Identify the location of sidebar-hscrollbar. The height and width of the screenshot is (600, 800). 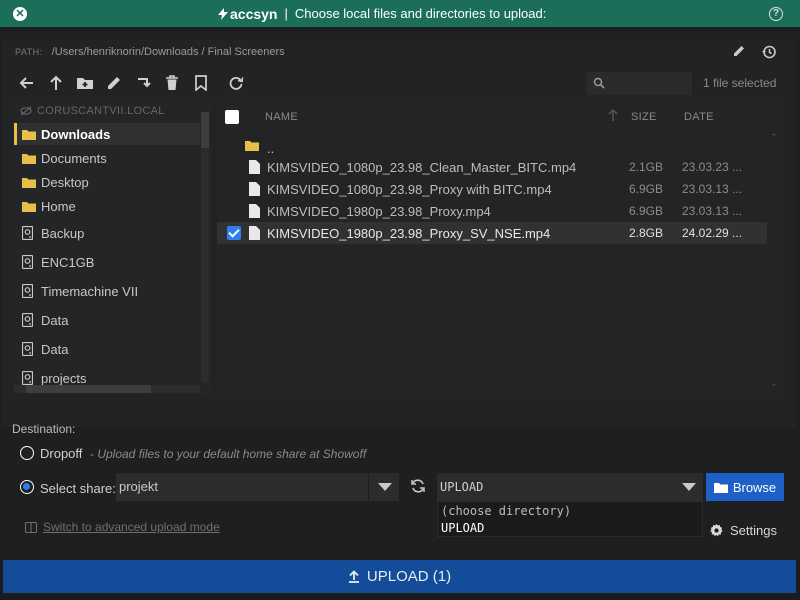
(107, 389).